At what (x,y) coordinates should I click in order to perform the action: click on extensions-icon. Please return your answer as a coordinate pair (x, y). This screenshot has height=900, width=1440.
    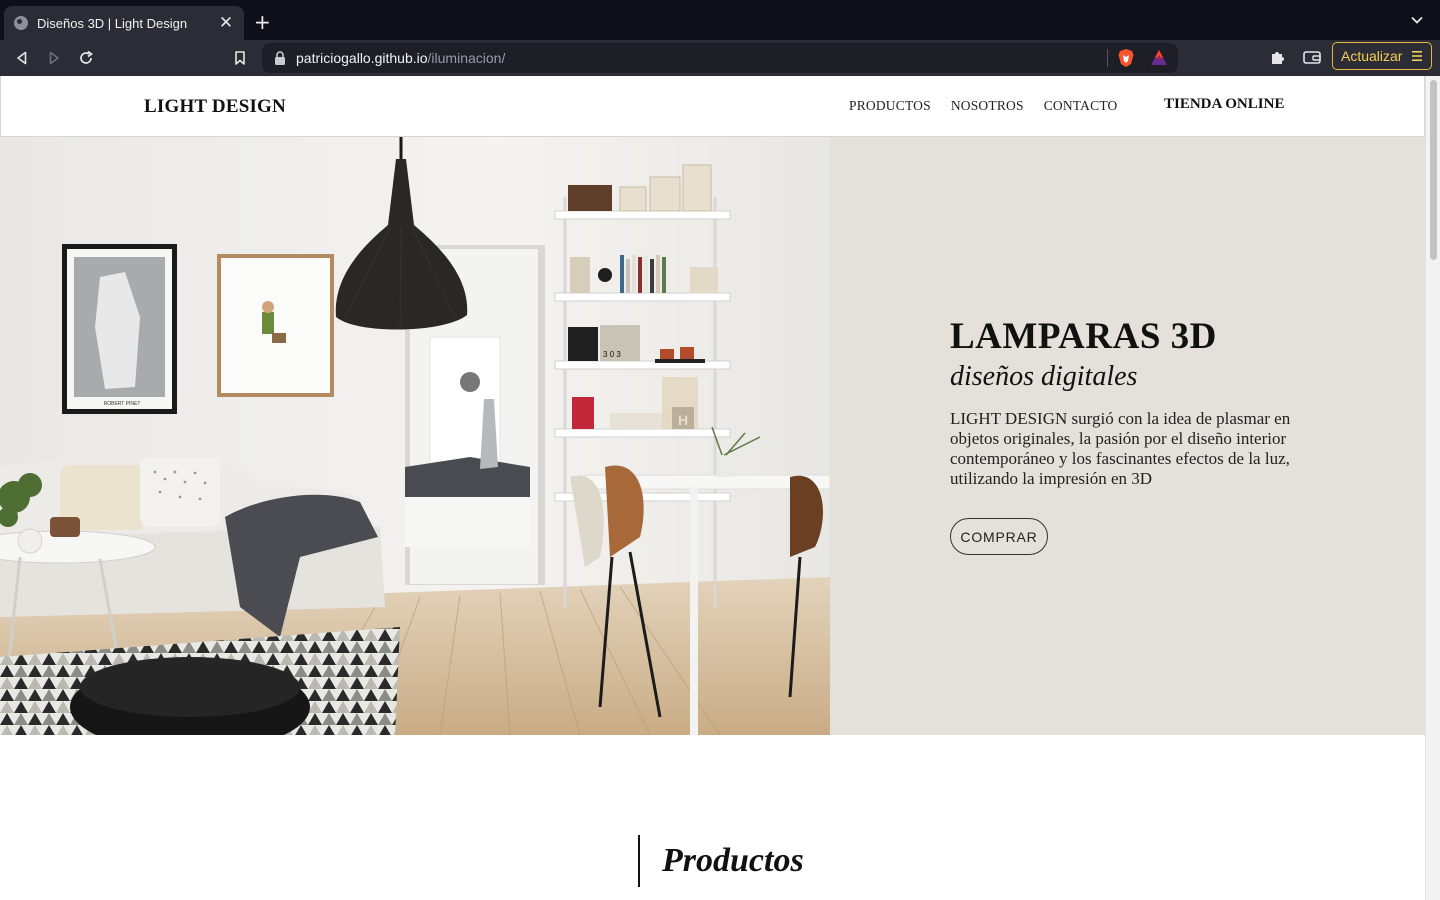
    Looking at the image, I should click on (1278, 57).